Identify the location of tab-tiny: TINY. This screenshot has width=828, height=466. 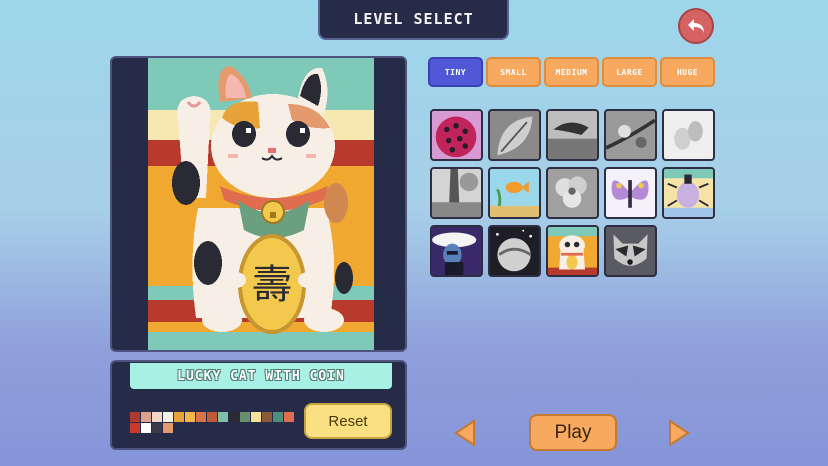
(455, 72).